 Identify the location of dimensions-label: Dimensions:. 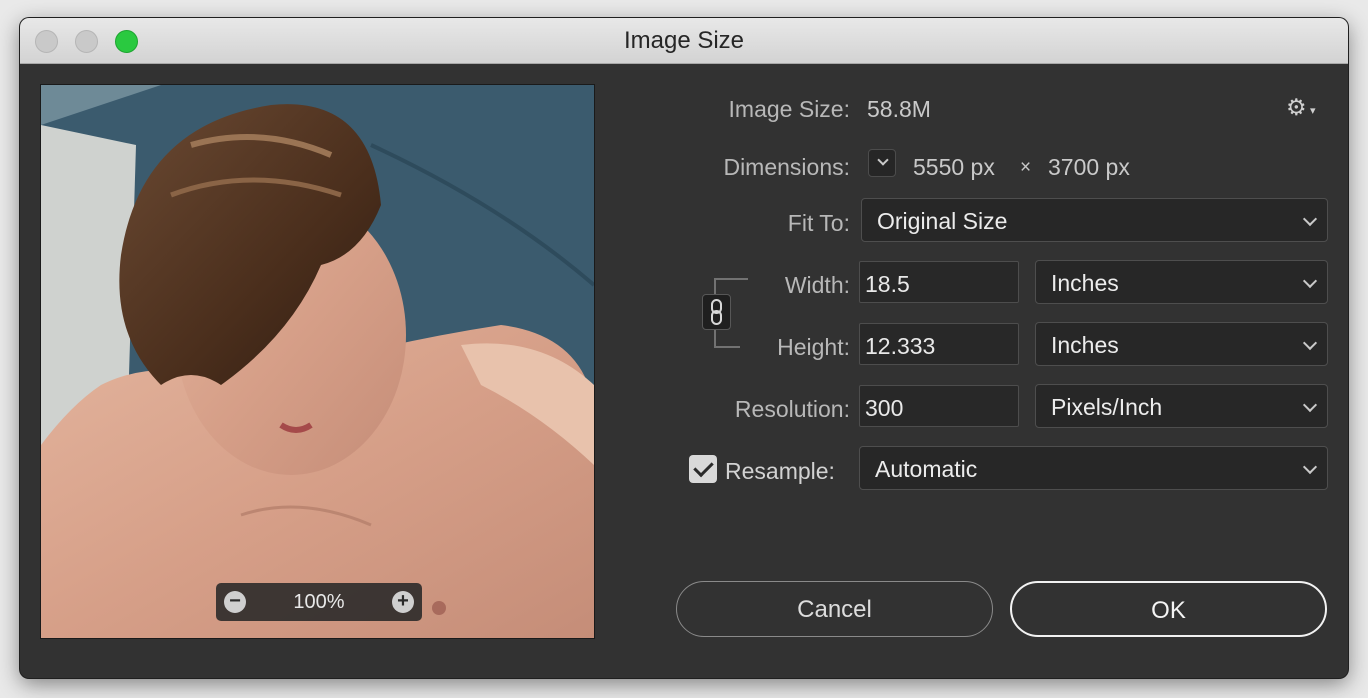
(786, 167).